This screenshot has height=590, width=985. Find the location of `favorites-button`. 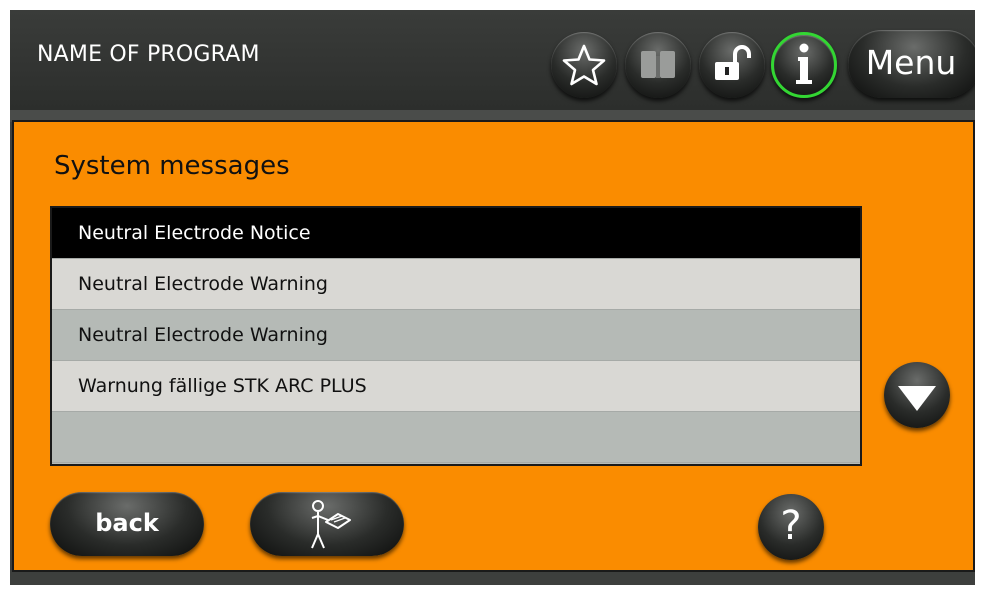

favorites-button is located at coordinates (584, 65).